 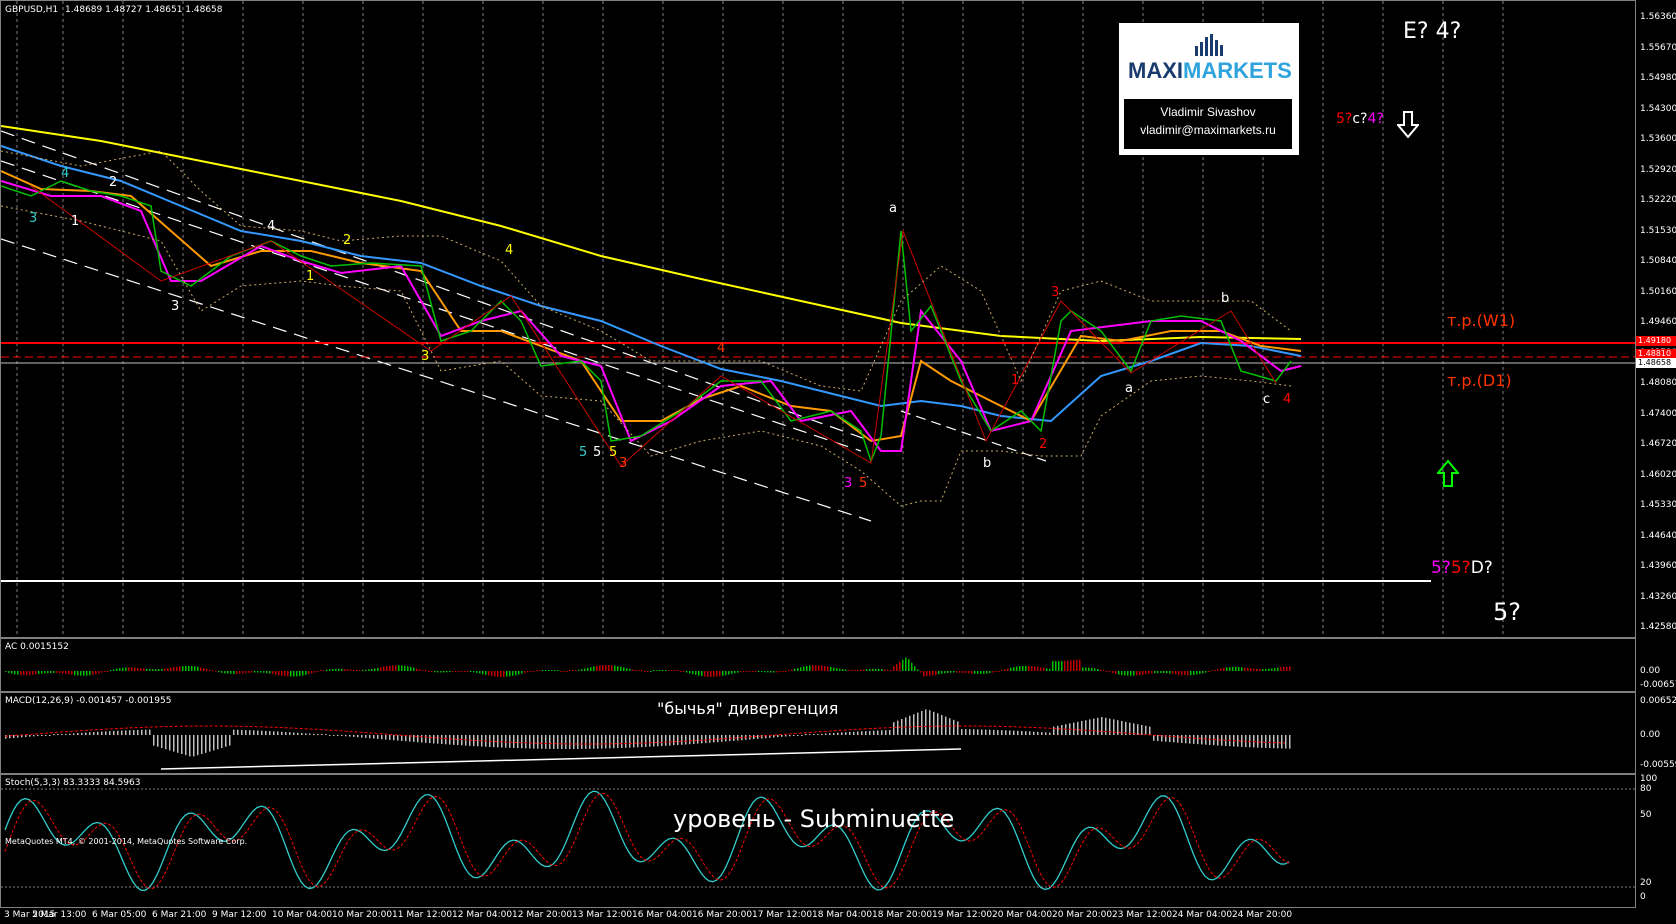 What do you see at coordinates (613, 452) in the screenshot?
I see `wave-label: 5` at bounding box center [613, 452].